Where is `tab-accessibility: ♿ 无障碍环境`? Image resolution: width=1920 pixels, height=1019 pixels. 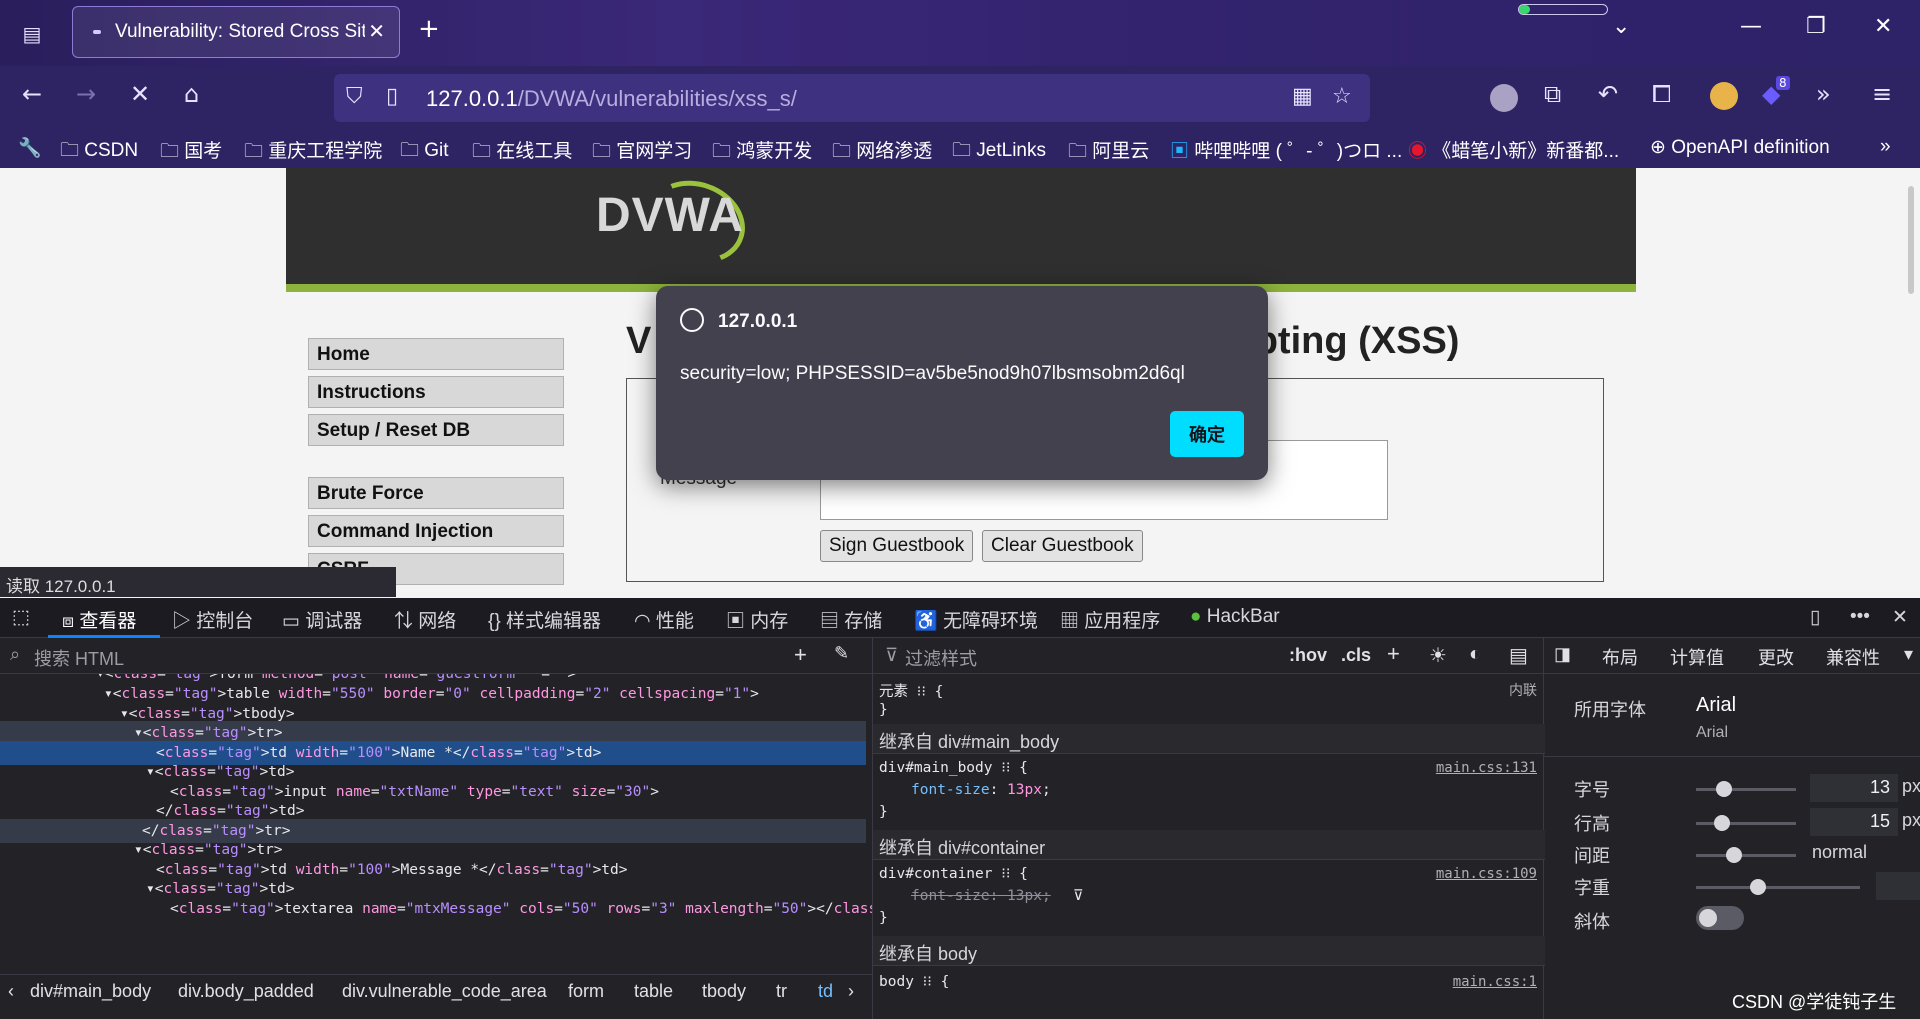 tab-accessibility: ♿ 无障碍环境 is located at coordinates (976, 619).